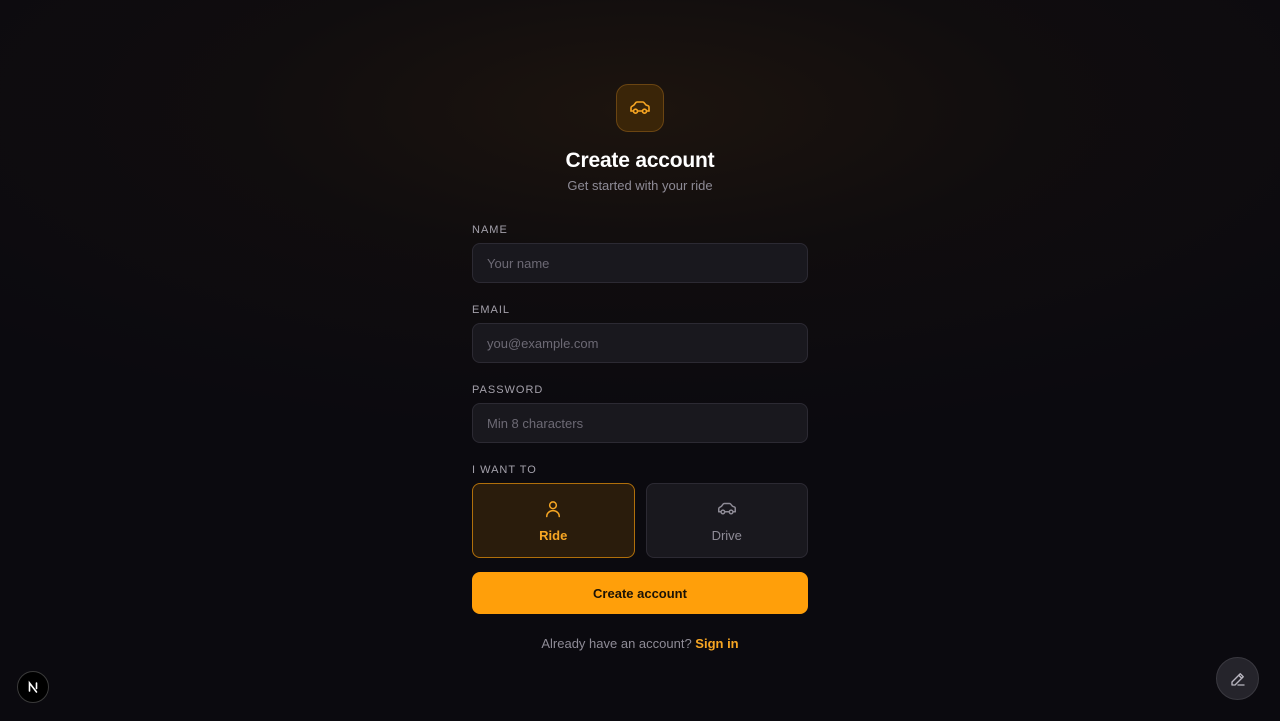 Image resolution: width=1280 pixels, height=721 pixels. I want to click on role-option-ride: Ride, so click(553, 520).